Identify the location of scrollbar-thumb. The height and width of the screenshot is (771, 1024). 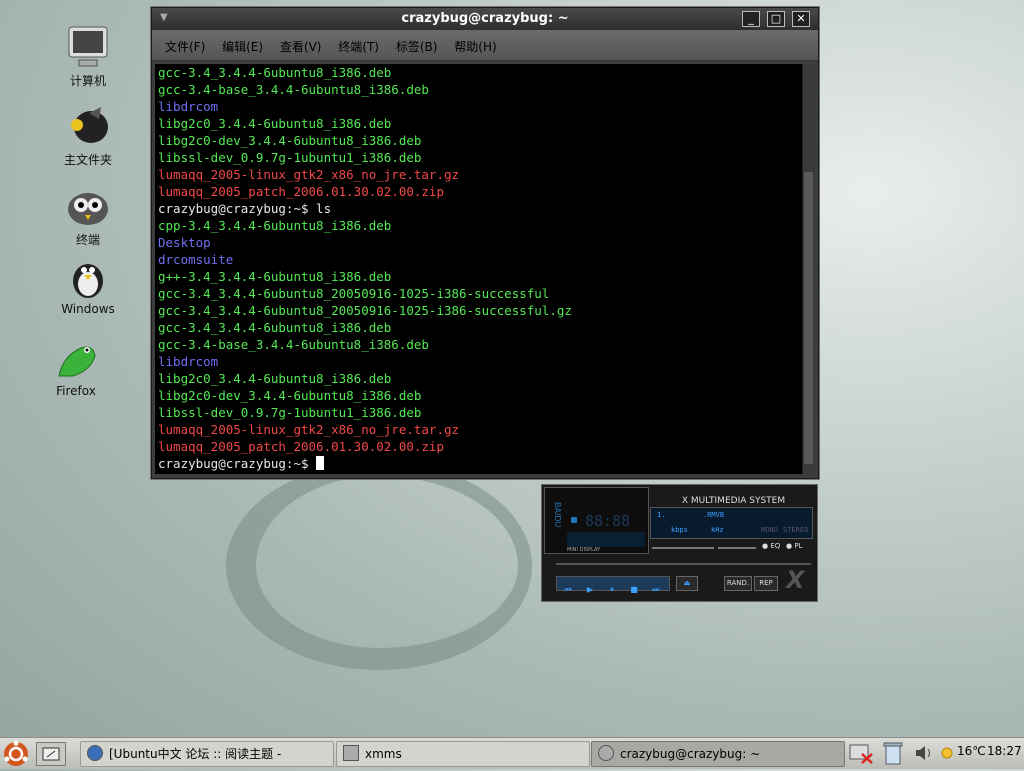
(808, 318).